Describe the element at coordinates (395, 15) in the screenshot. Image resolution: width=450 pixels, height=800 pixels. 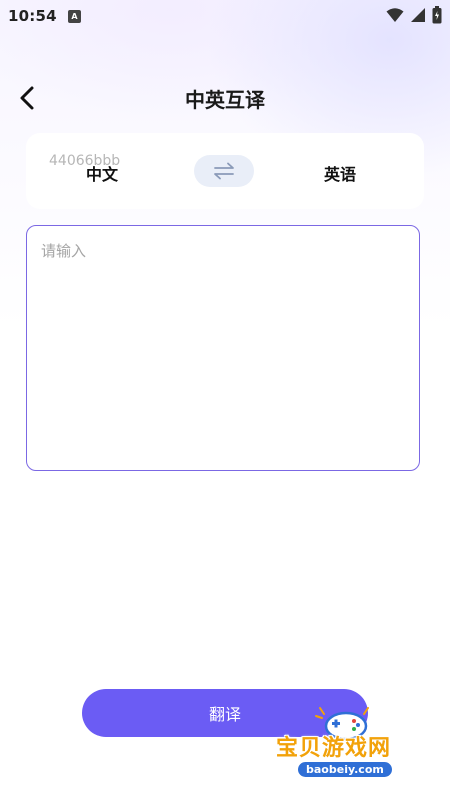
I see `wifi-icon` at that location.